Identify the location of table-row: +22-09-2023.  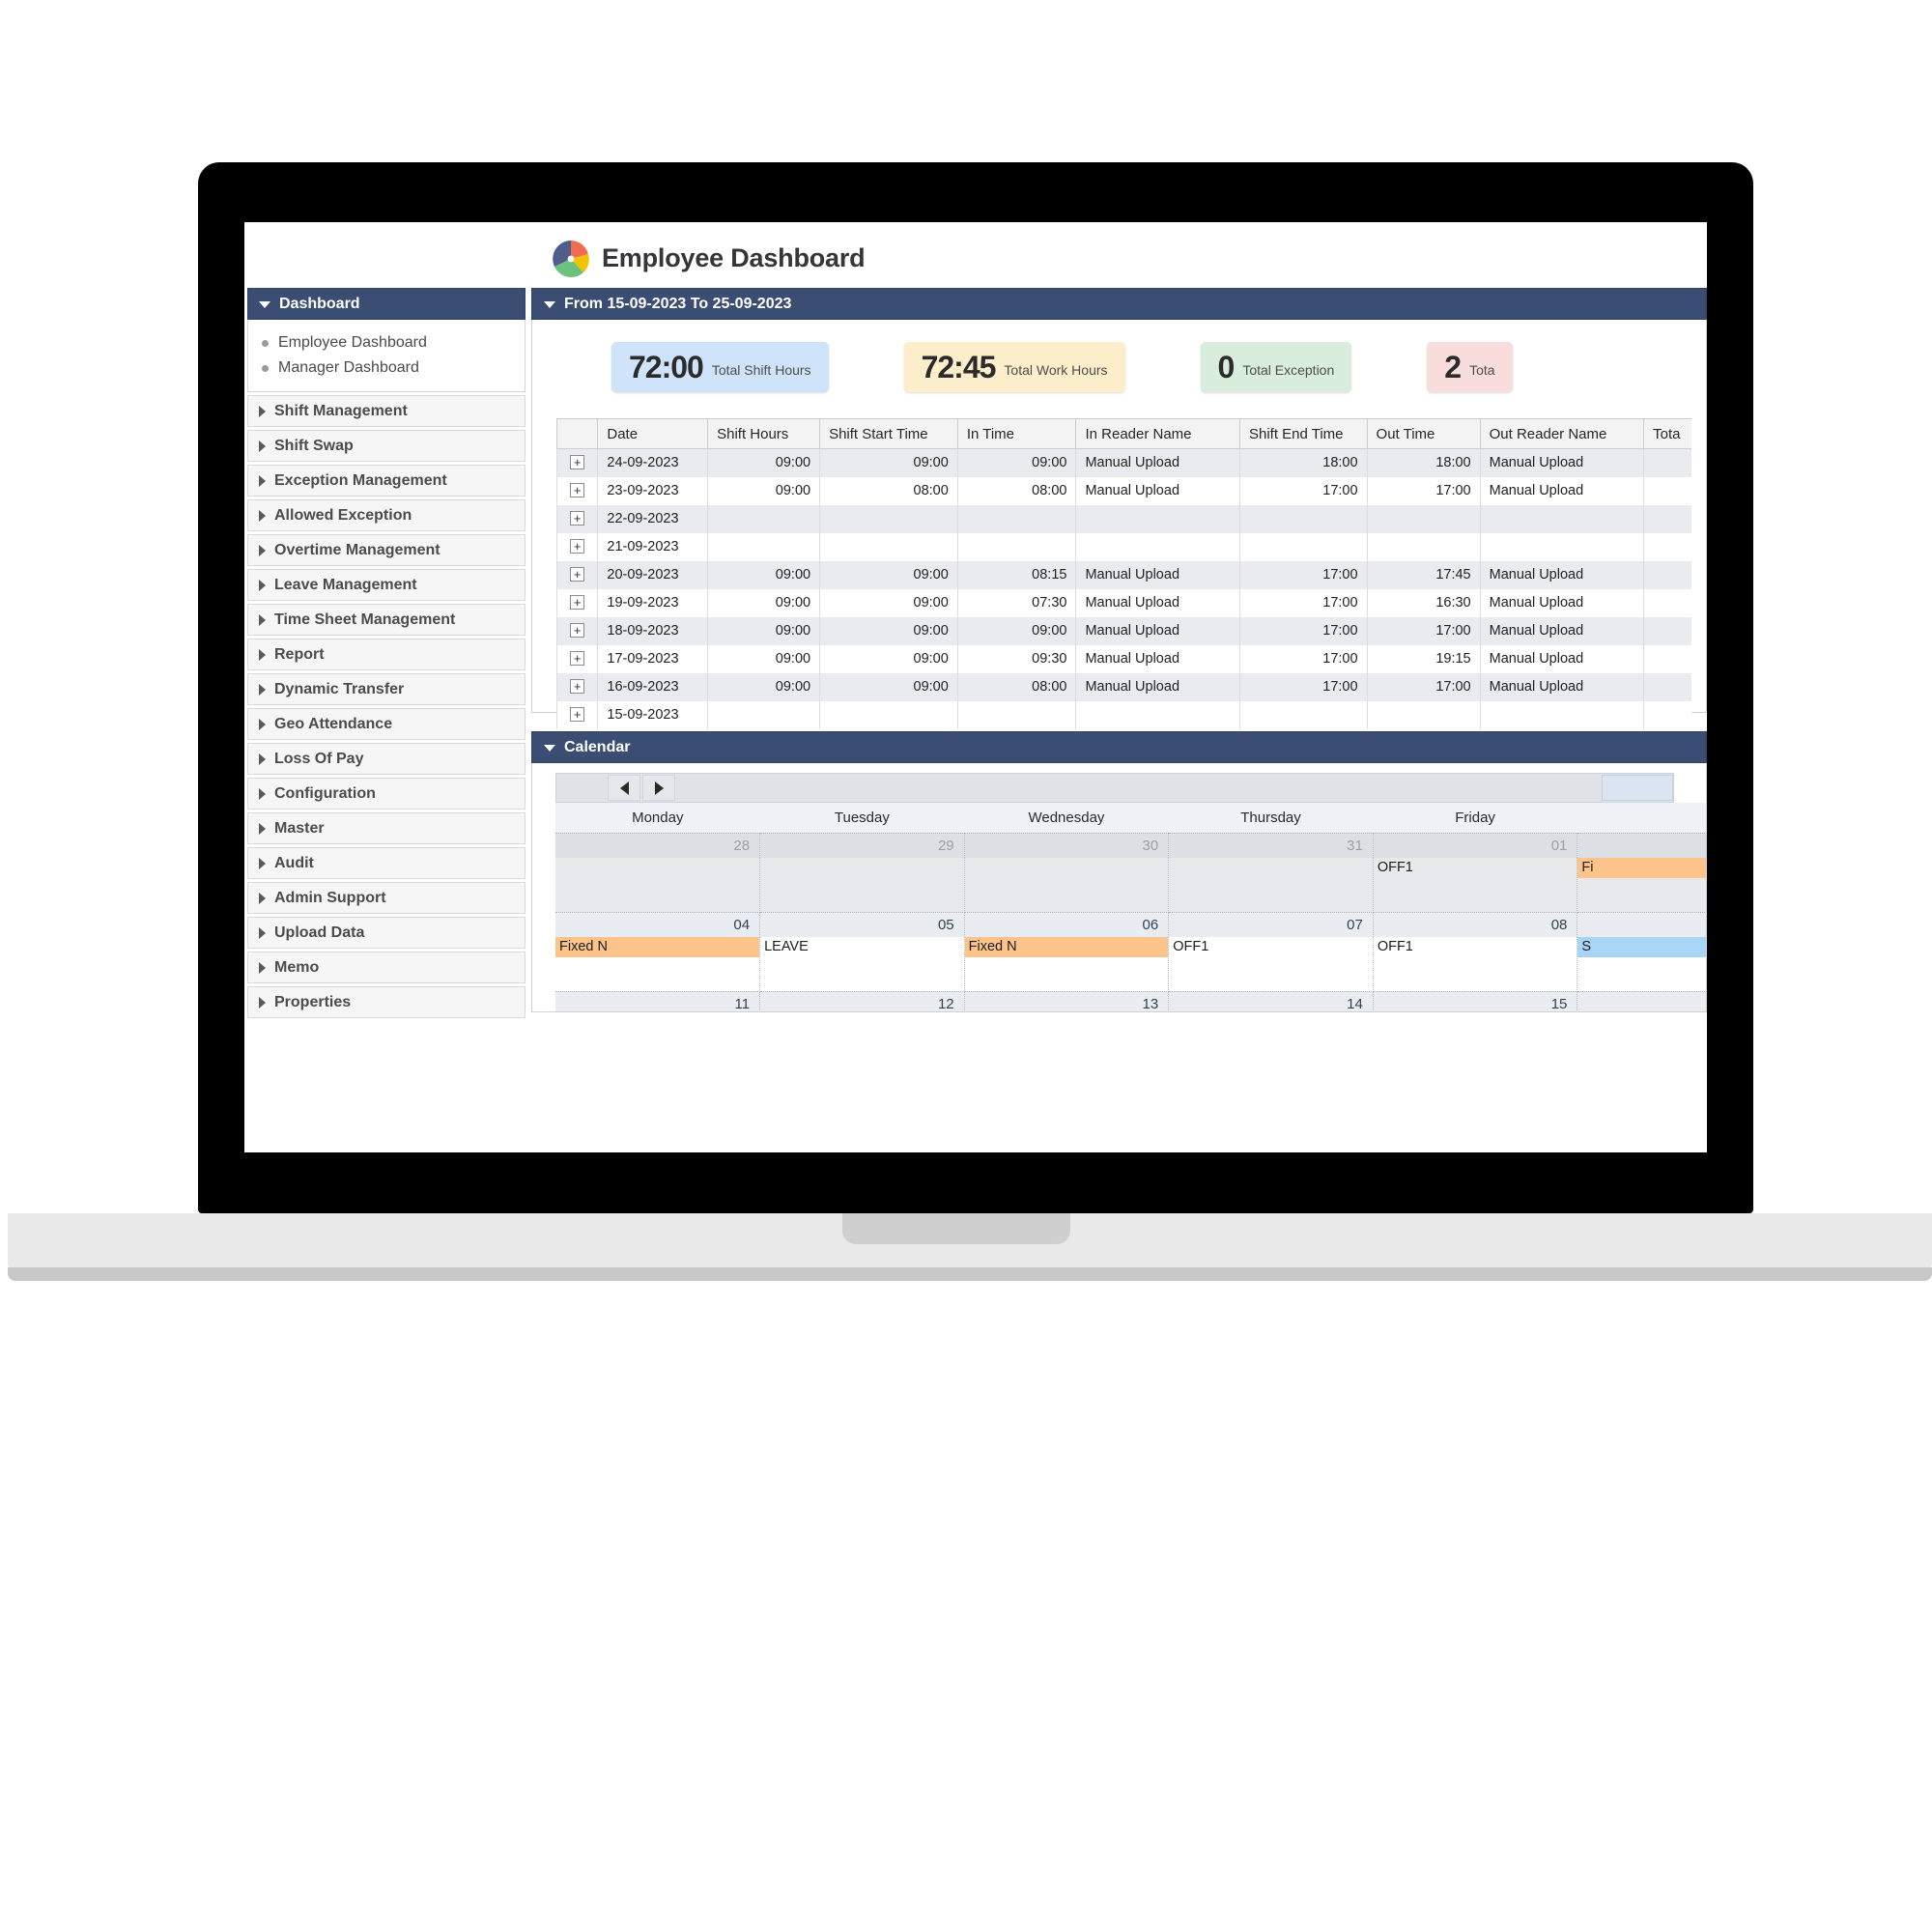
(1123, 518).